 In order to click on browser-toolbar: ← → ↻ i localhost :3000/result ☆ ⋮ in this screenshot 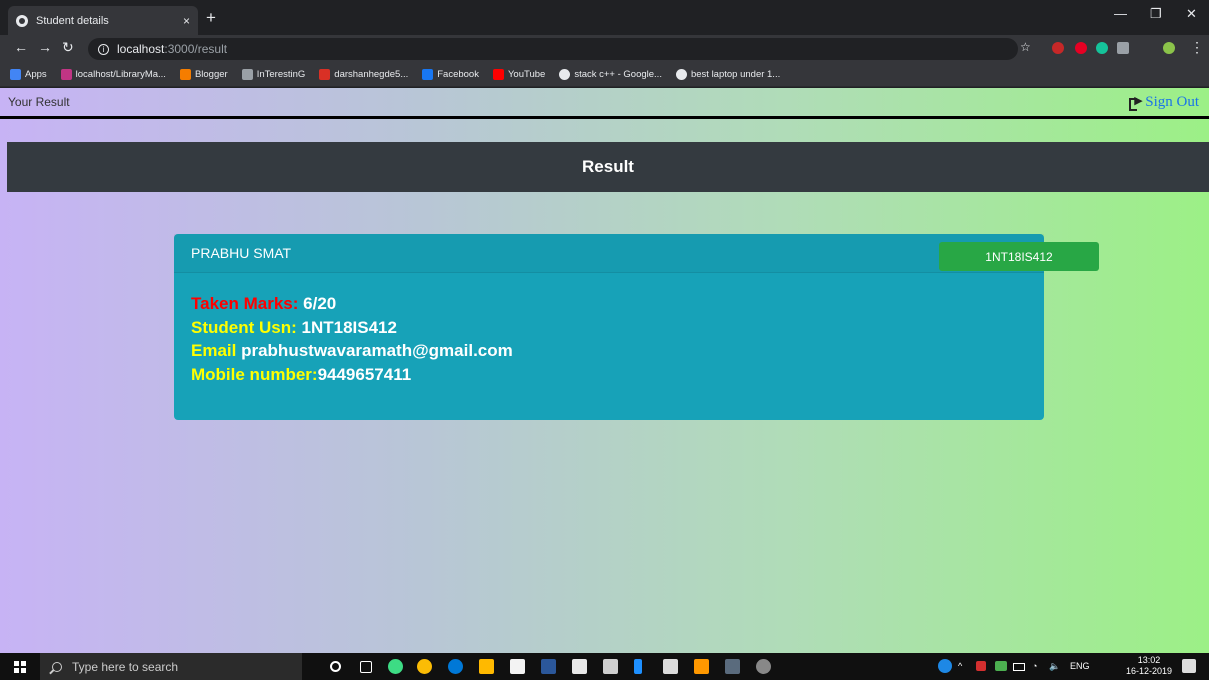, I will do `click(604, 48)`.